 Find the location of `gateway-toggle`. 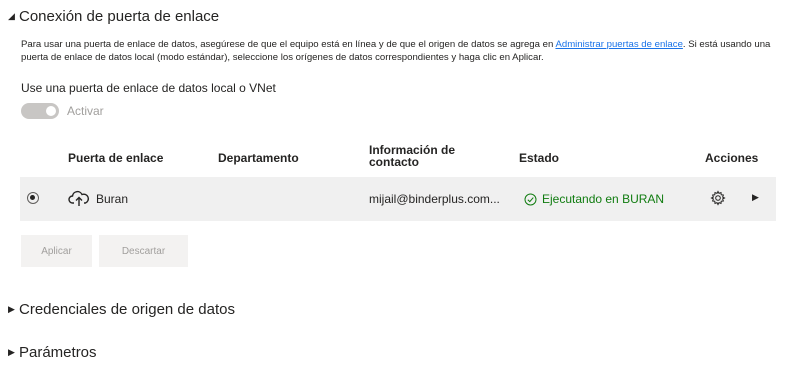

gateway-toggle is located at coordinates (40, 111).